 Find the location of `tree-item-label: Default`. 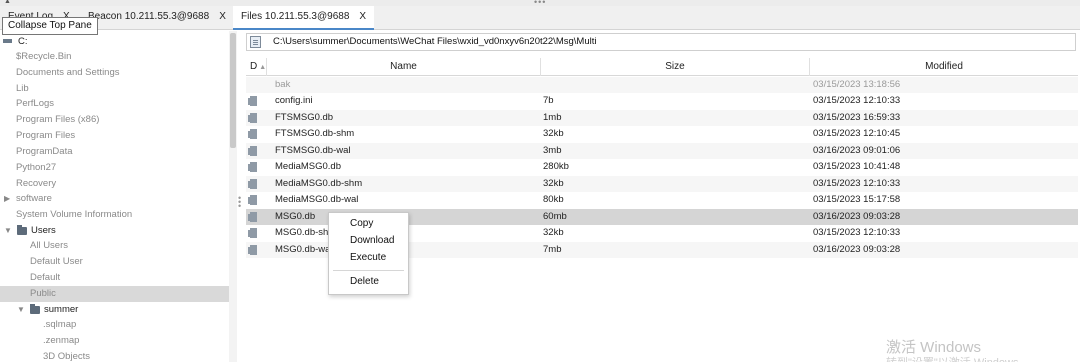

tree-item-label: Default is located at coordinates (45, 277).